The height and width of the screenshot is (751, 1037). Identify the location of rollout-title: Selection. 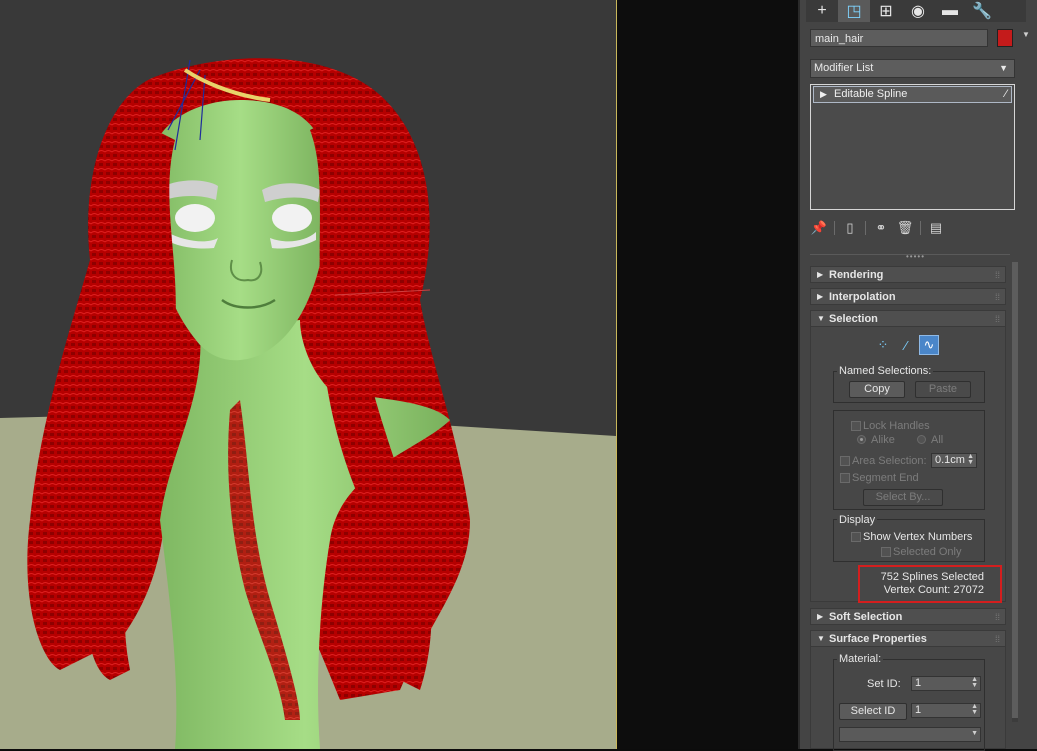
(853, 319).